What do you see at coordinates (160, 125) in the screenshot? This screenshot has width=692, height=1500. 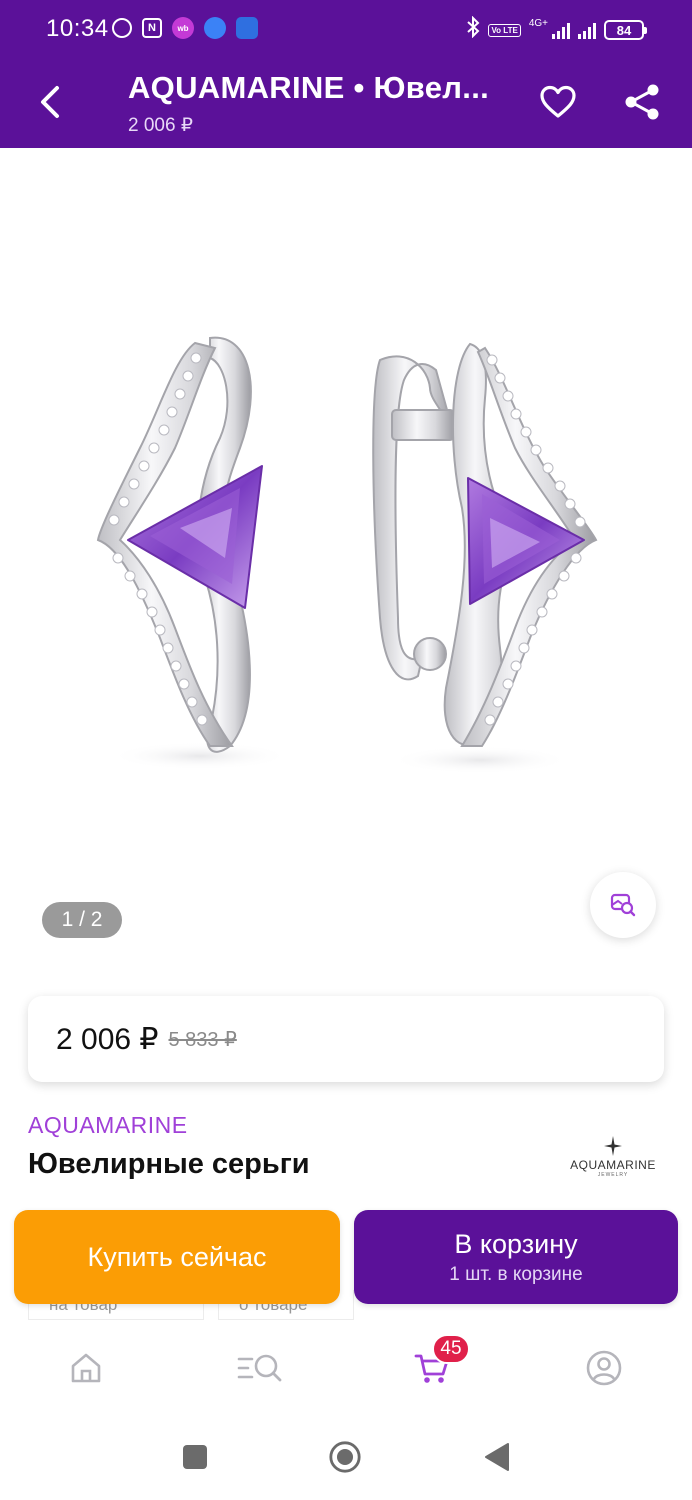 I see `header-price: 2 006 ₽` at bounding box center [160, 125].